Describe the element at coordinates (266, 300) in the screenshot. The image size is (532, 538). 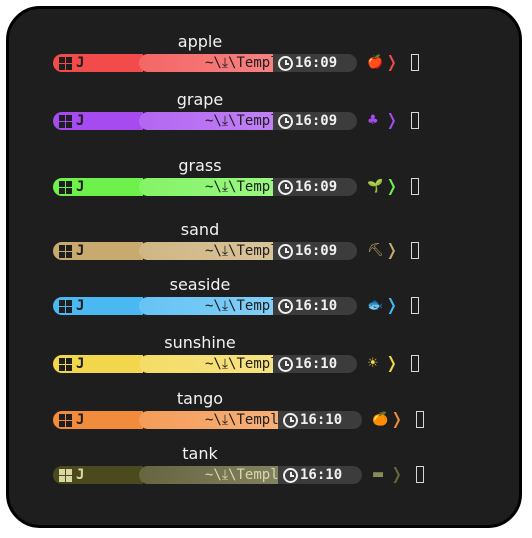
I see `theme-row-seaside: seaside J ~\⤓\Templates 16:10 🐟 ❭` at that location.